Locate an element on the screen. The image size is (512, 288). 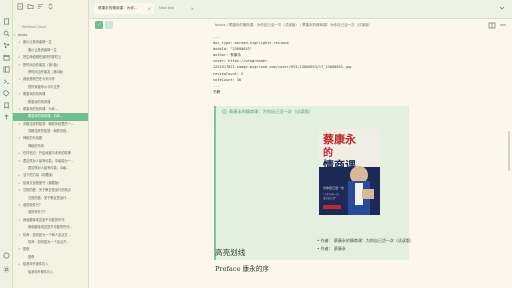
callout-title-text: 蔡康永的情商课：为你自己活一次（试读版） is located at coordinates (271, 111).